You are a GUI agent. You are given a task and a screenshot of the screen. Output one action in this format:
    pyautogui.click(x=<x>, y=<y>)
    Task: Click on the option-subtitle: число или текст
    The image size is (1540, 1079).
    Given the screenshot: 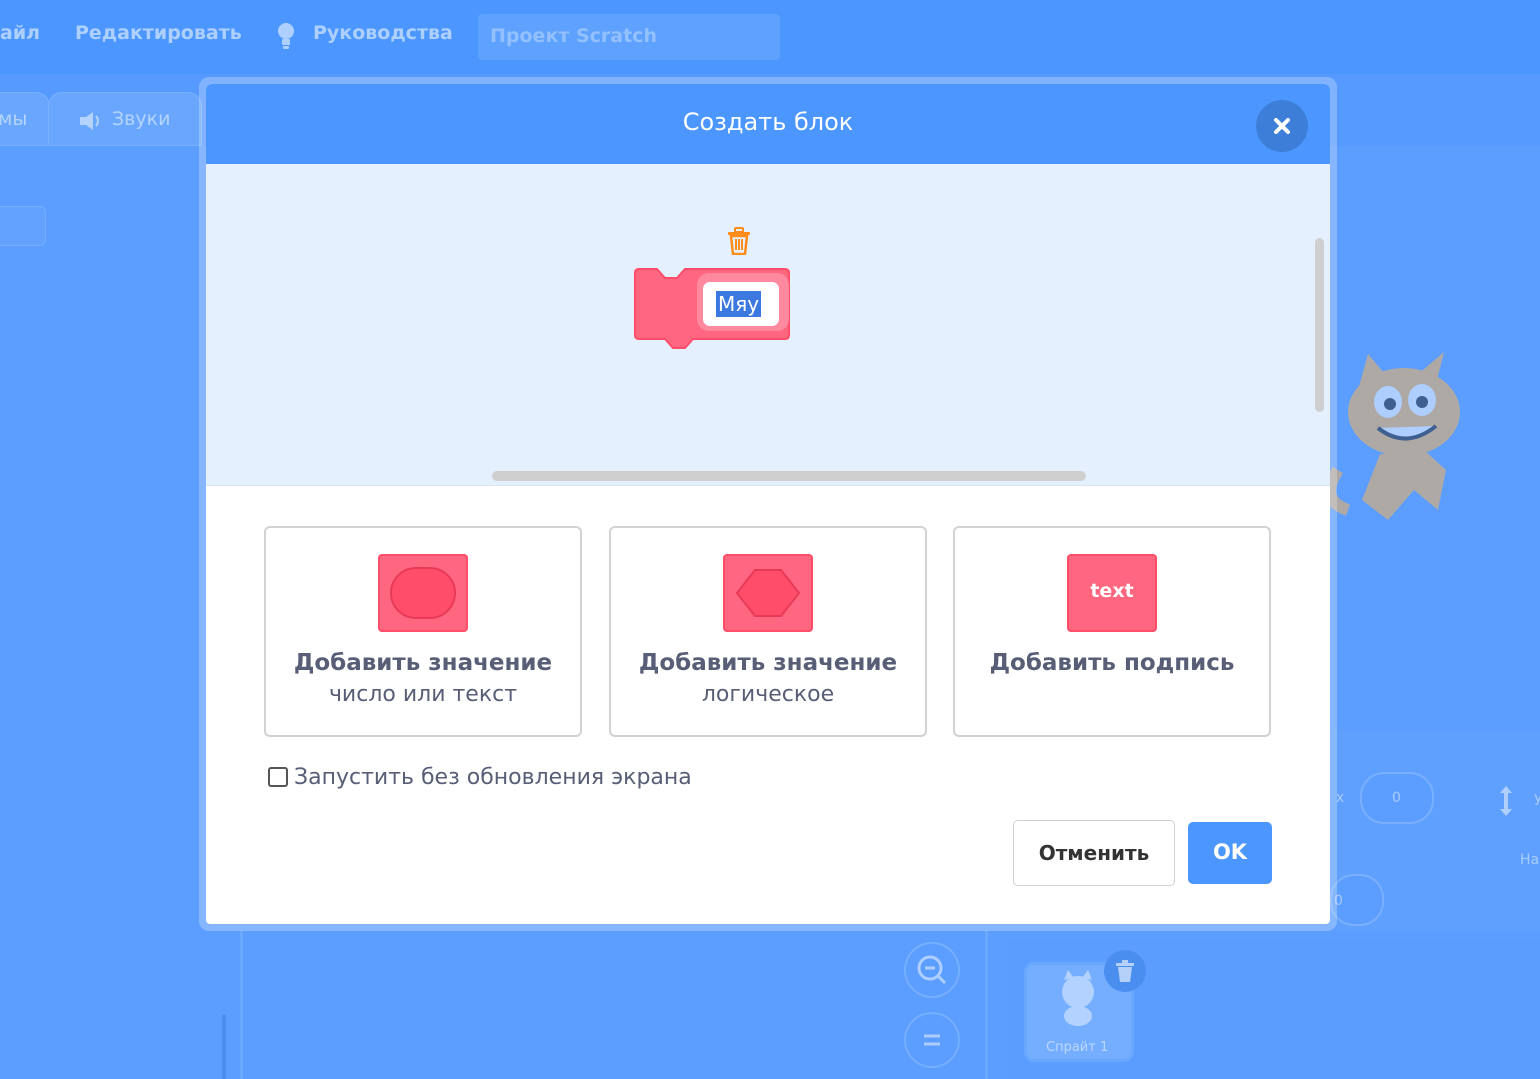 What is the action you would take?
    pyautogui.click(x=423, y=694)
    